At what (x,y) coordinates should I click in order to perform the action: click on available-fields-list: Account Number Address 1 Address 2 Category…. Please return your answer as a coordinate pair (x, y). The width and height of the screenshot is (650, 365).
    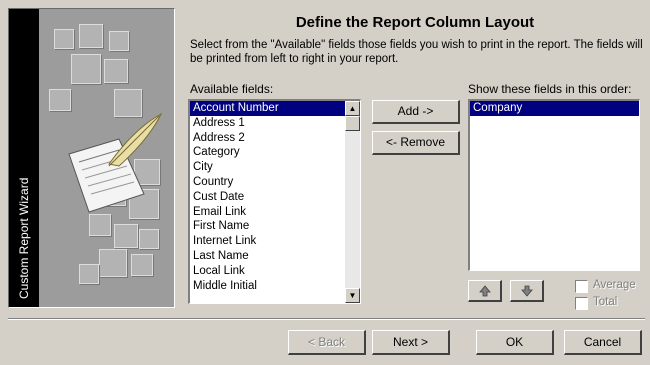
    Looking at the image, I should click on (274, 201).